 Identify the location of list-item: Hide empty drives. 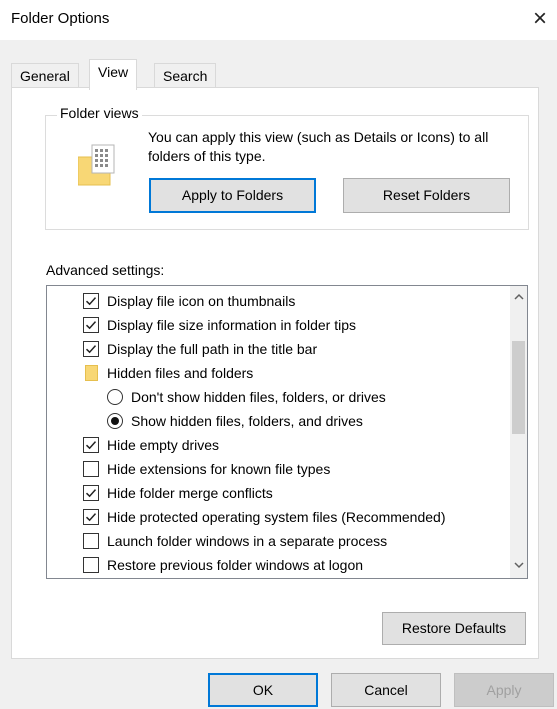
(277, 445).